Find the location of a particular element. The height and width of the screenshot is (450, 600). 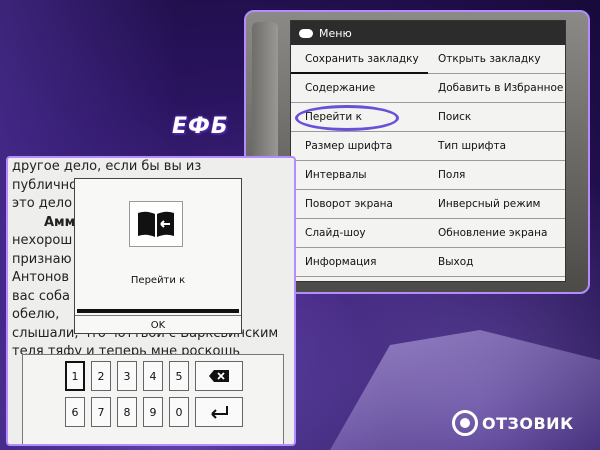

menu-item-search: Поиск is located at coordinates (496, 117).